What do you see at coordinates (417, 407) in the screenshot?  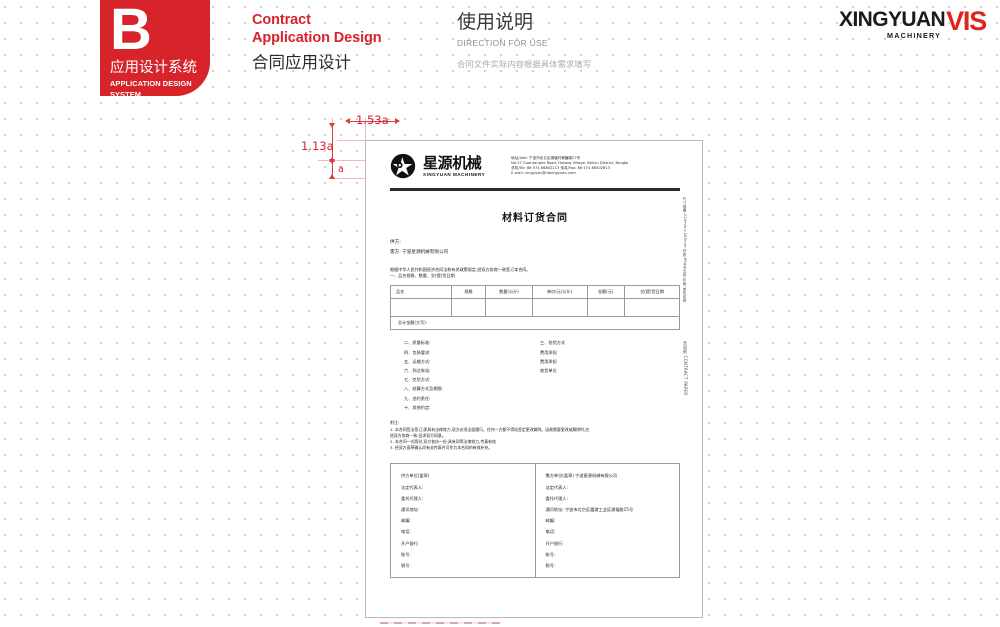 I see `clause-item: 十、其他约定:` at bounding box center [417, 407].